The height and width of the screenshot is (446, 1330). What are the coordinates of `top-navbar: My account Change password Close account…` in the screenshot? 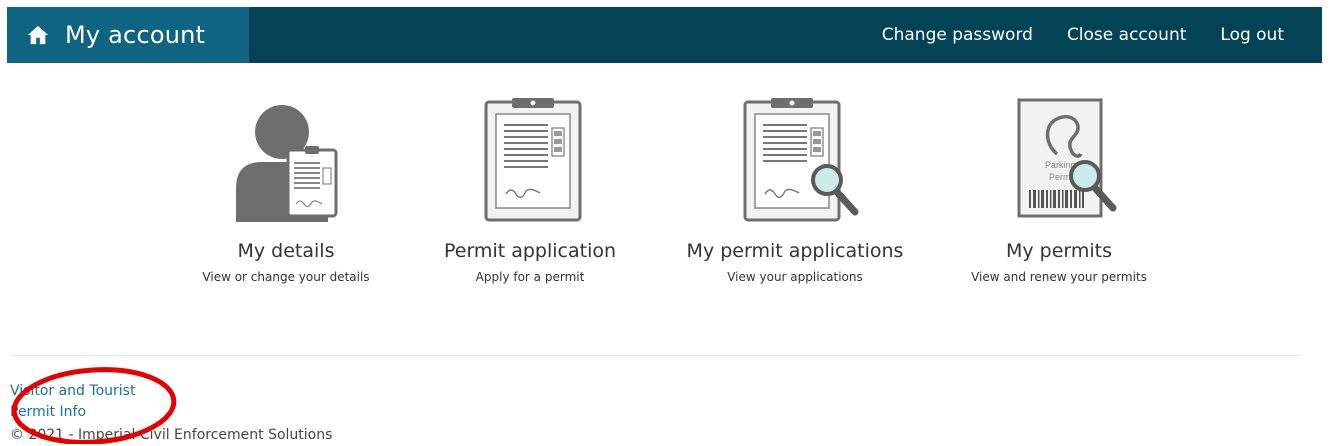 It's located at (664, 35).